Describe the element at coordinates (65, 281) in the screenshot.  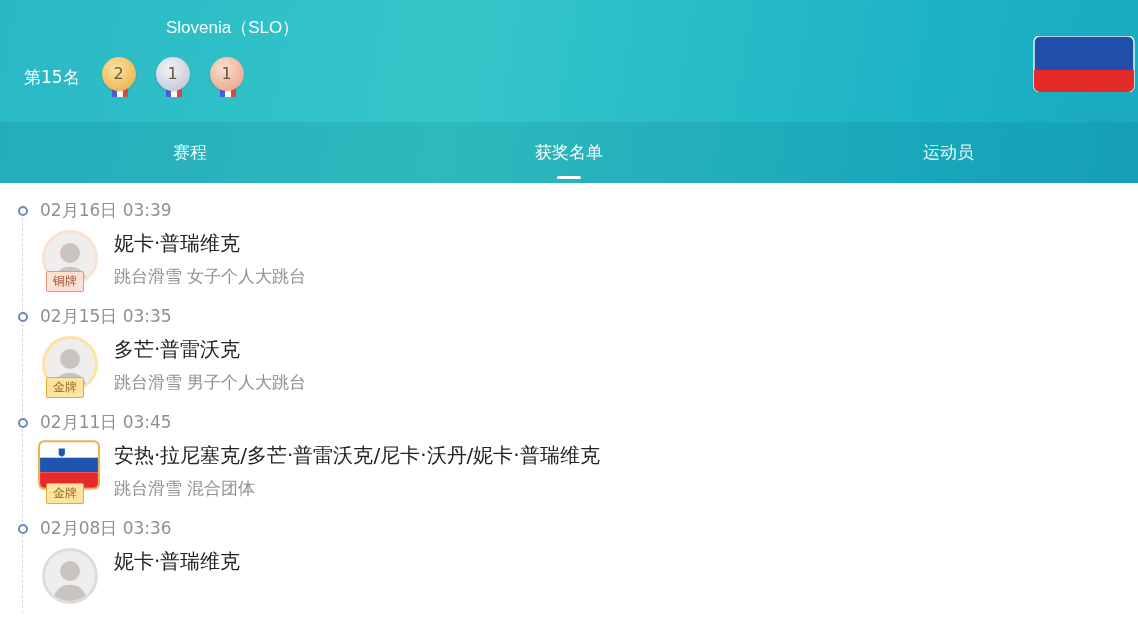
I see `medal-label: 铜牌` at that location.